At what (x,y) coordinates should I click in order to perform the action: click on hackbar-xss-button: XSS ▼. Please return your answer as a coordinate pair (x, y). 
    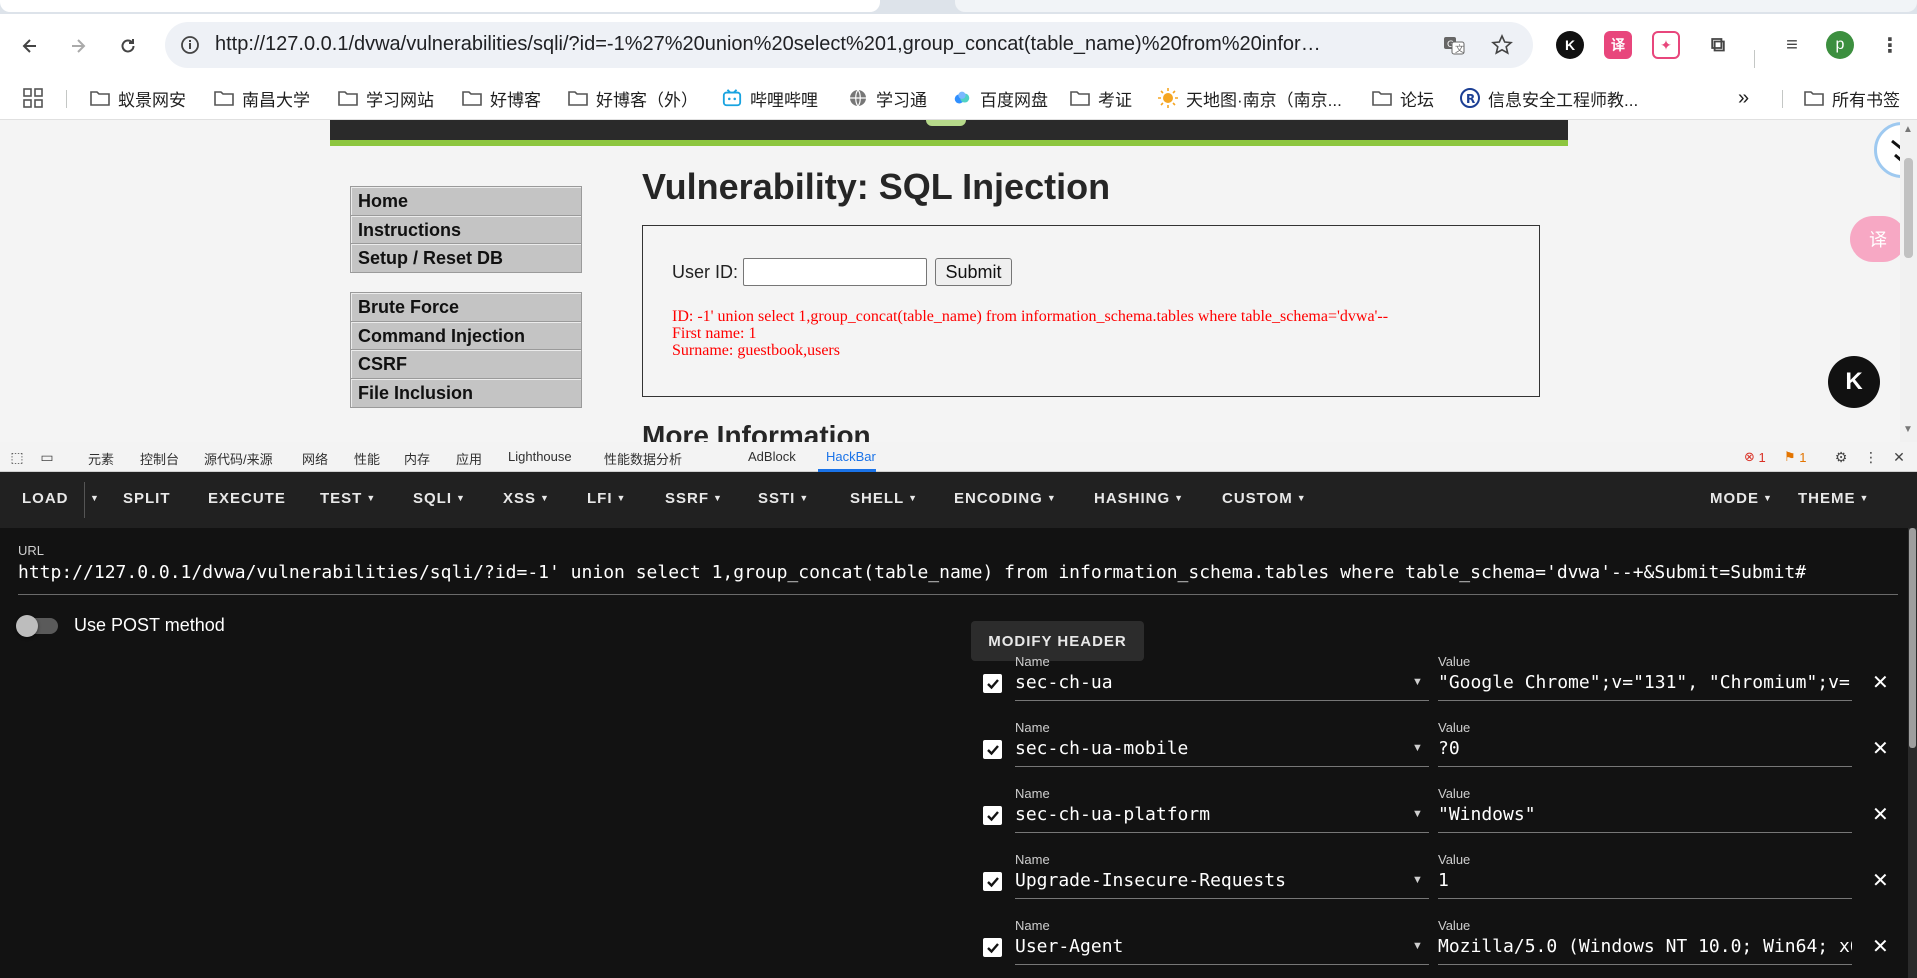
    Looking at the image, I should click on (526, 498).